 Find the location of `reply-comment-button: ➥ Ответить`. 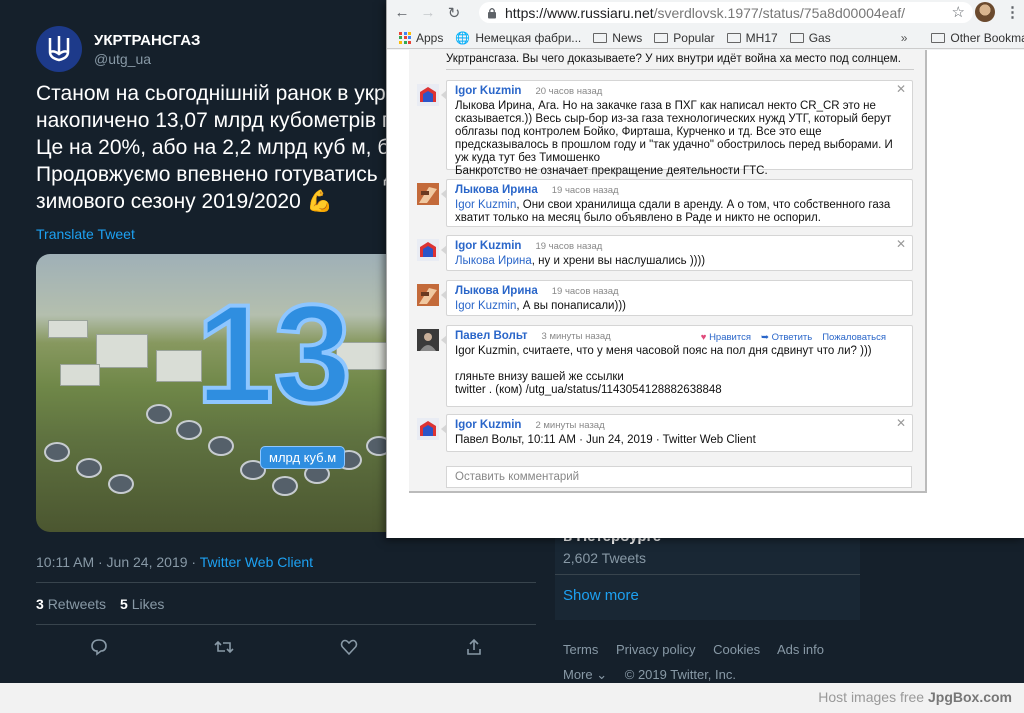

reply-comment-button: ➥ Ответить is located at coordinates (786, 337).